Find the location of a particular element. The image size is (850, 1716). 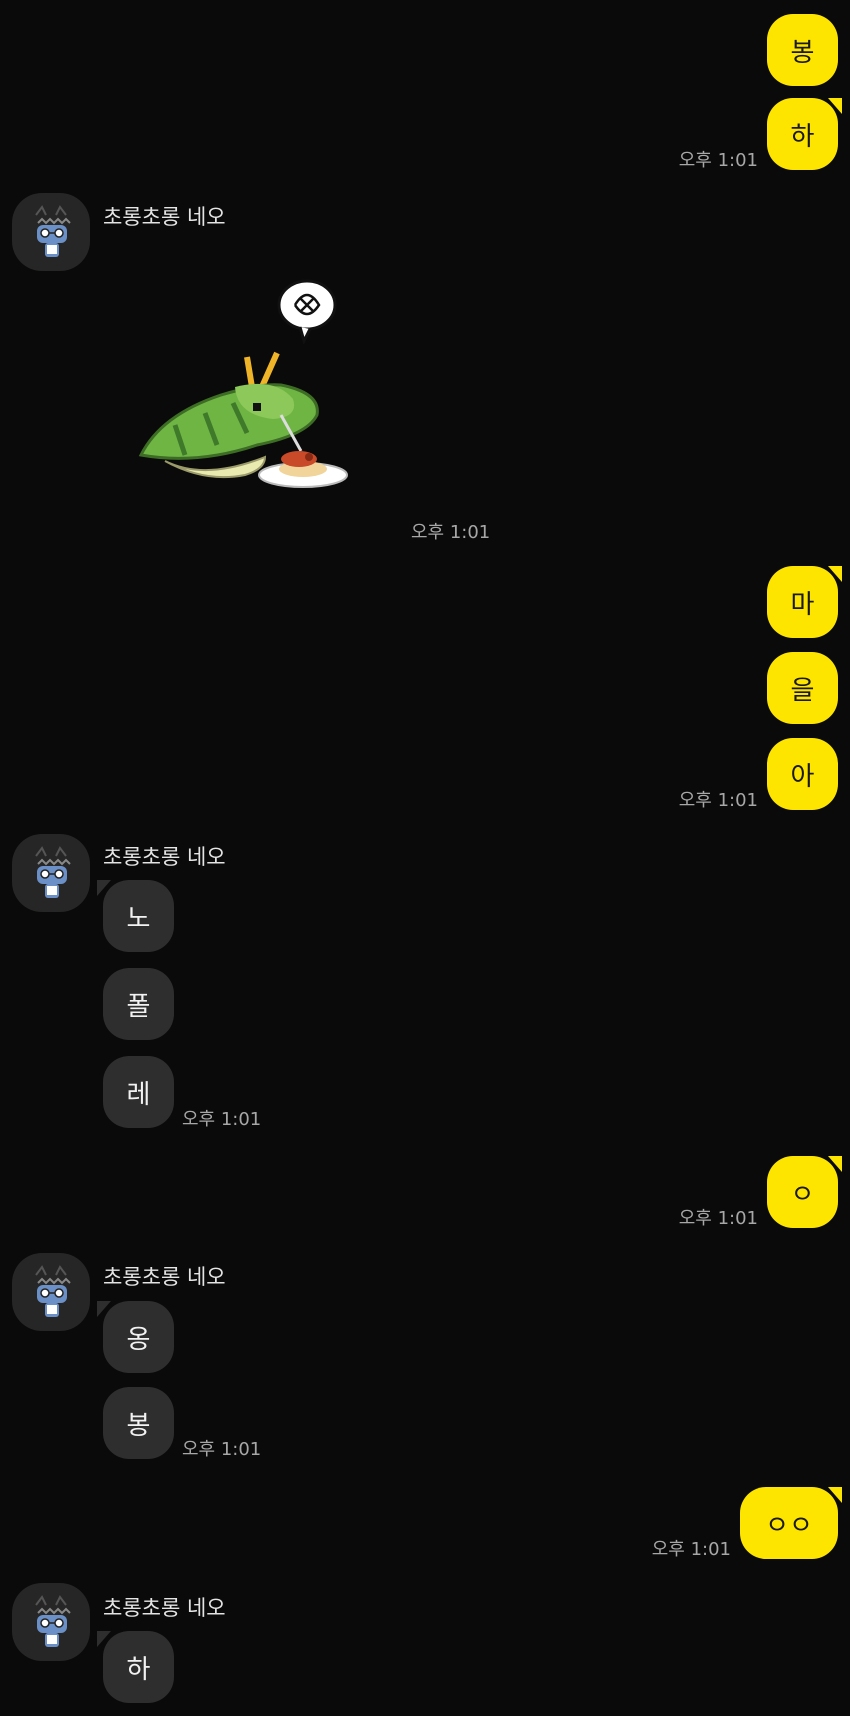

my-message-bubble: ㅇㅇ is located at coordinates (791, 1523).